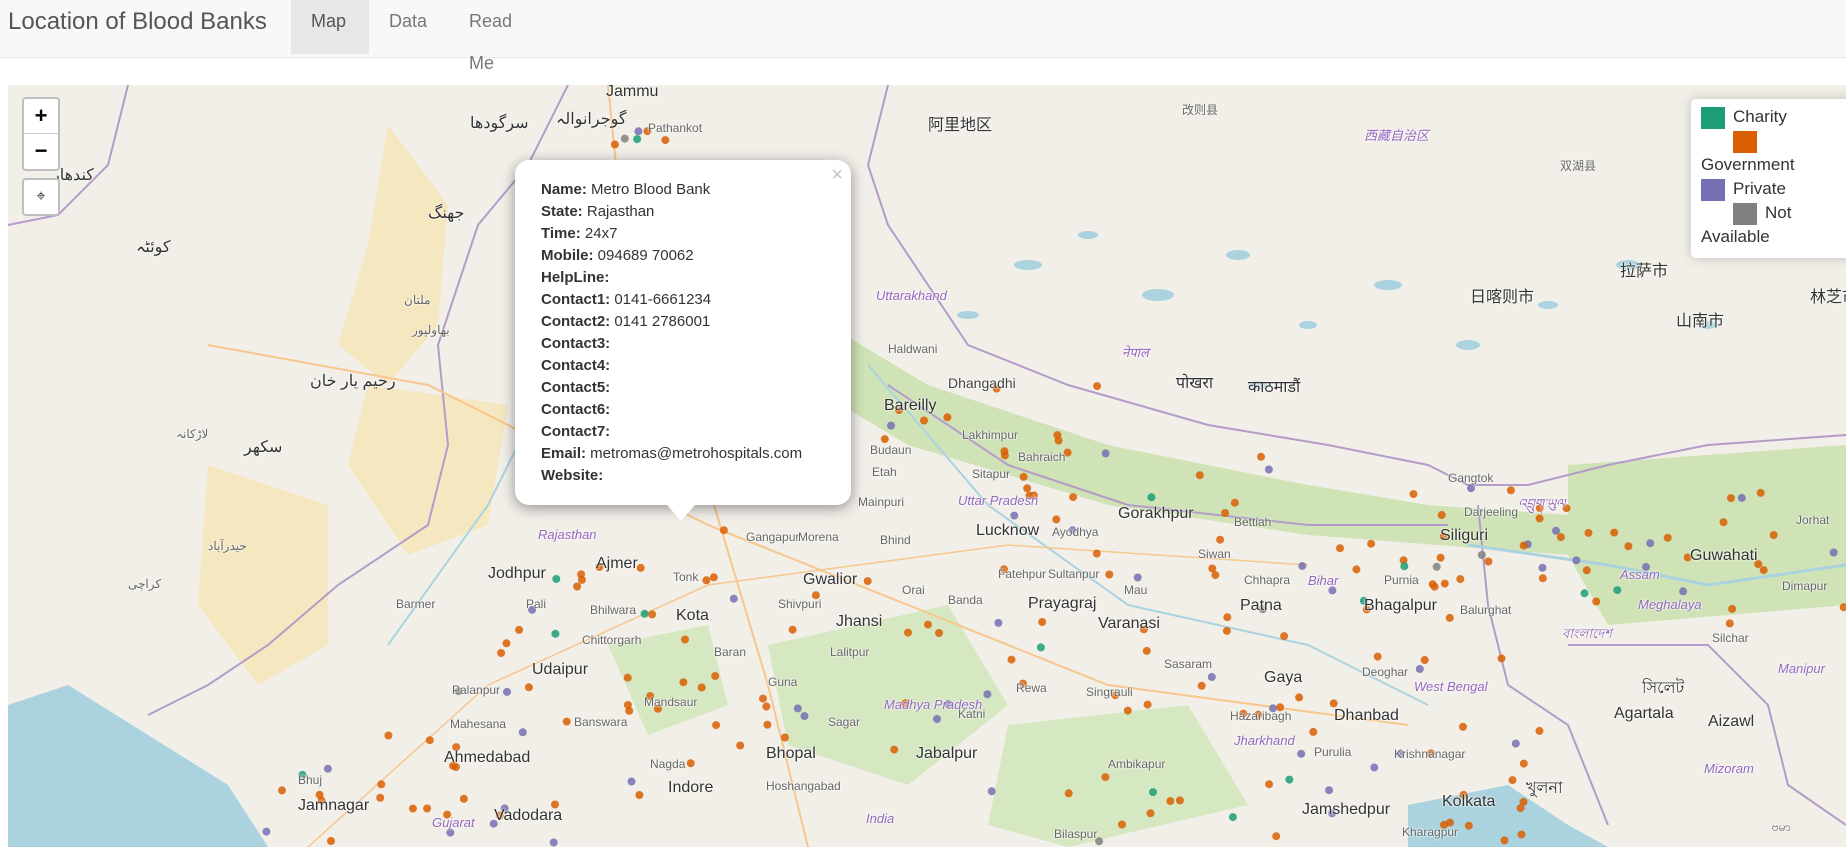 The image size is (1846, 847). Describe the element at coordinates (330, 27) in the screenshot. I see `tab-map: Map` at that location.